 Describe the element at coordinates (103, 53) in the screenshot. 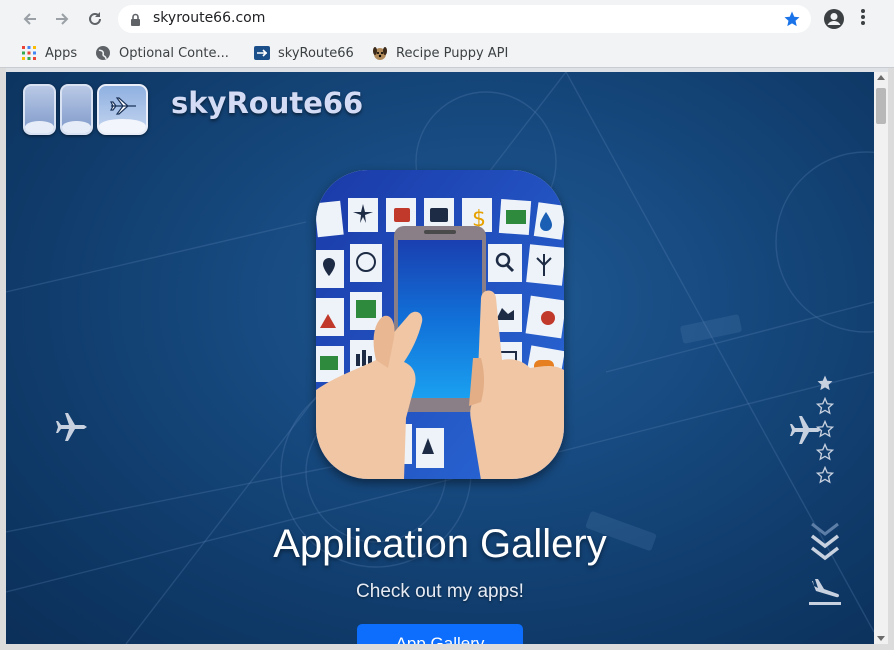

I see `globe-icon` at that location.